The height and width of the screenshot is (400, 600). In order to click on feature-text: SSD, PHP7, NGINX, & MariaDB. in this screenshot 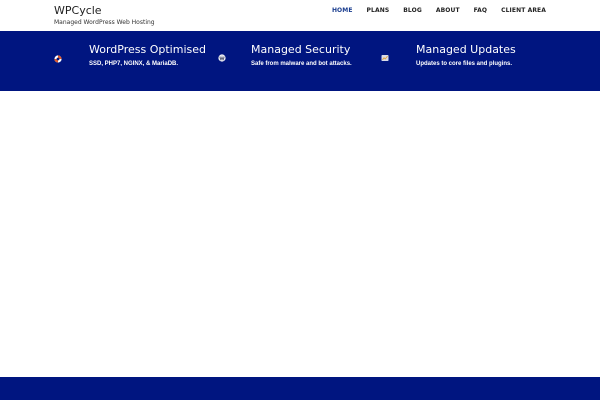, I will do `click(134, 64)`.